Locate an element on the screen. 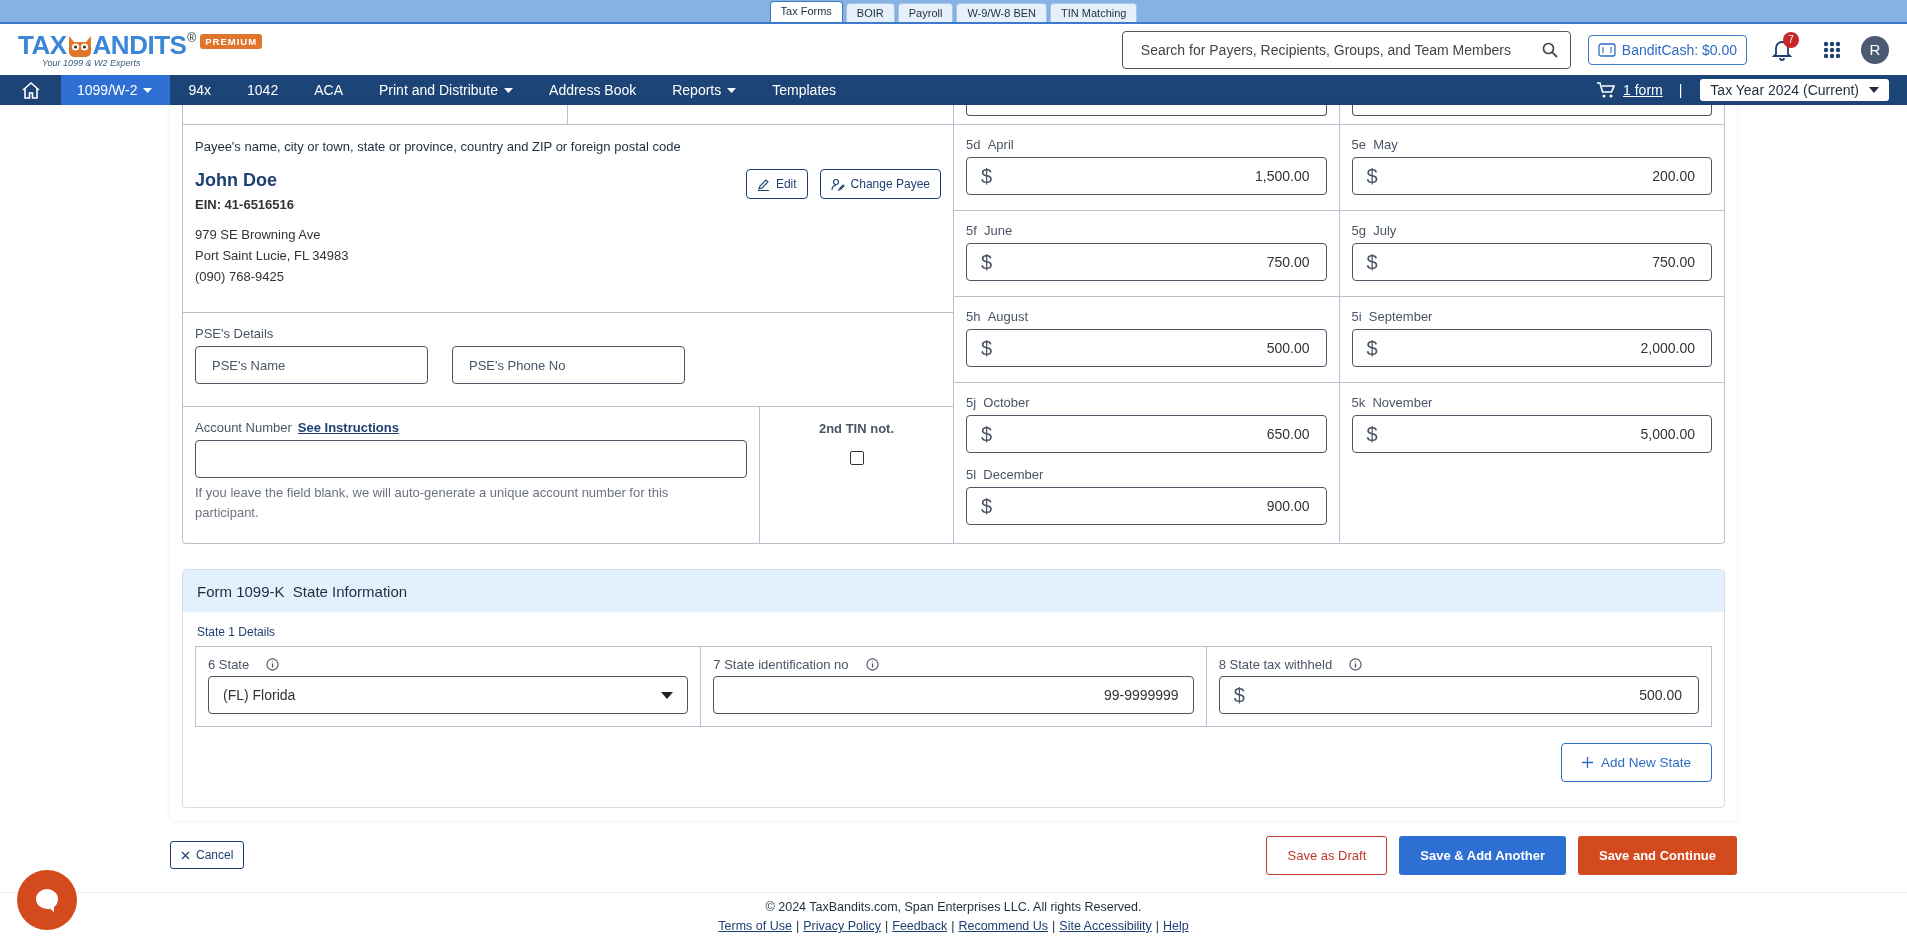  nav-item: ACA is located at coordinates (328, 90).